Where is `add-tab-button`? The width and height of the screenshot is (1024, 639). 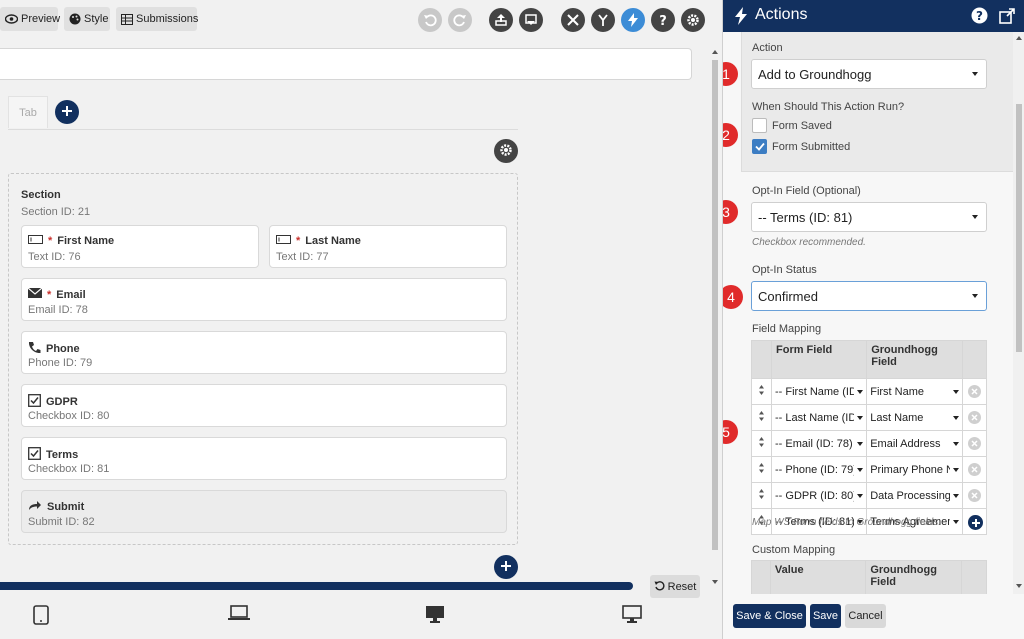
add-tab-button is located at coordinates (67, 112).